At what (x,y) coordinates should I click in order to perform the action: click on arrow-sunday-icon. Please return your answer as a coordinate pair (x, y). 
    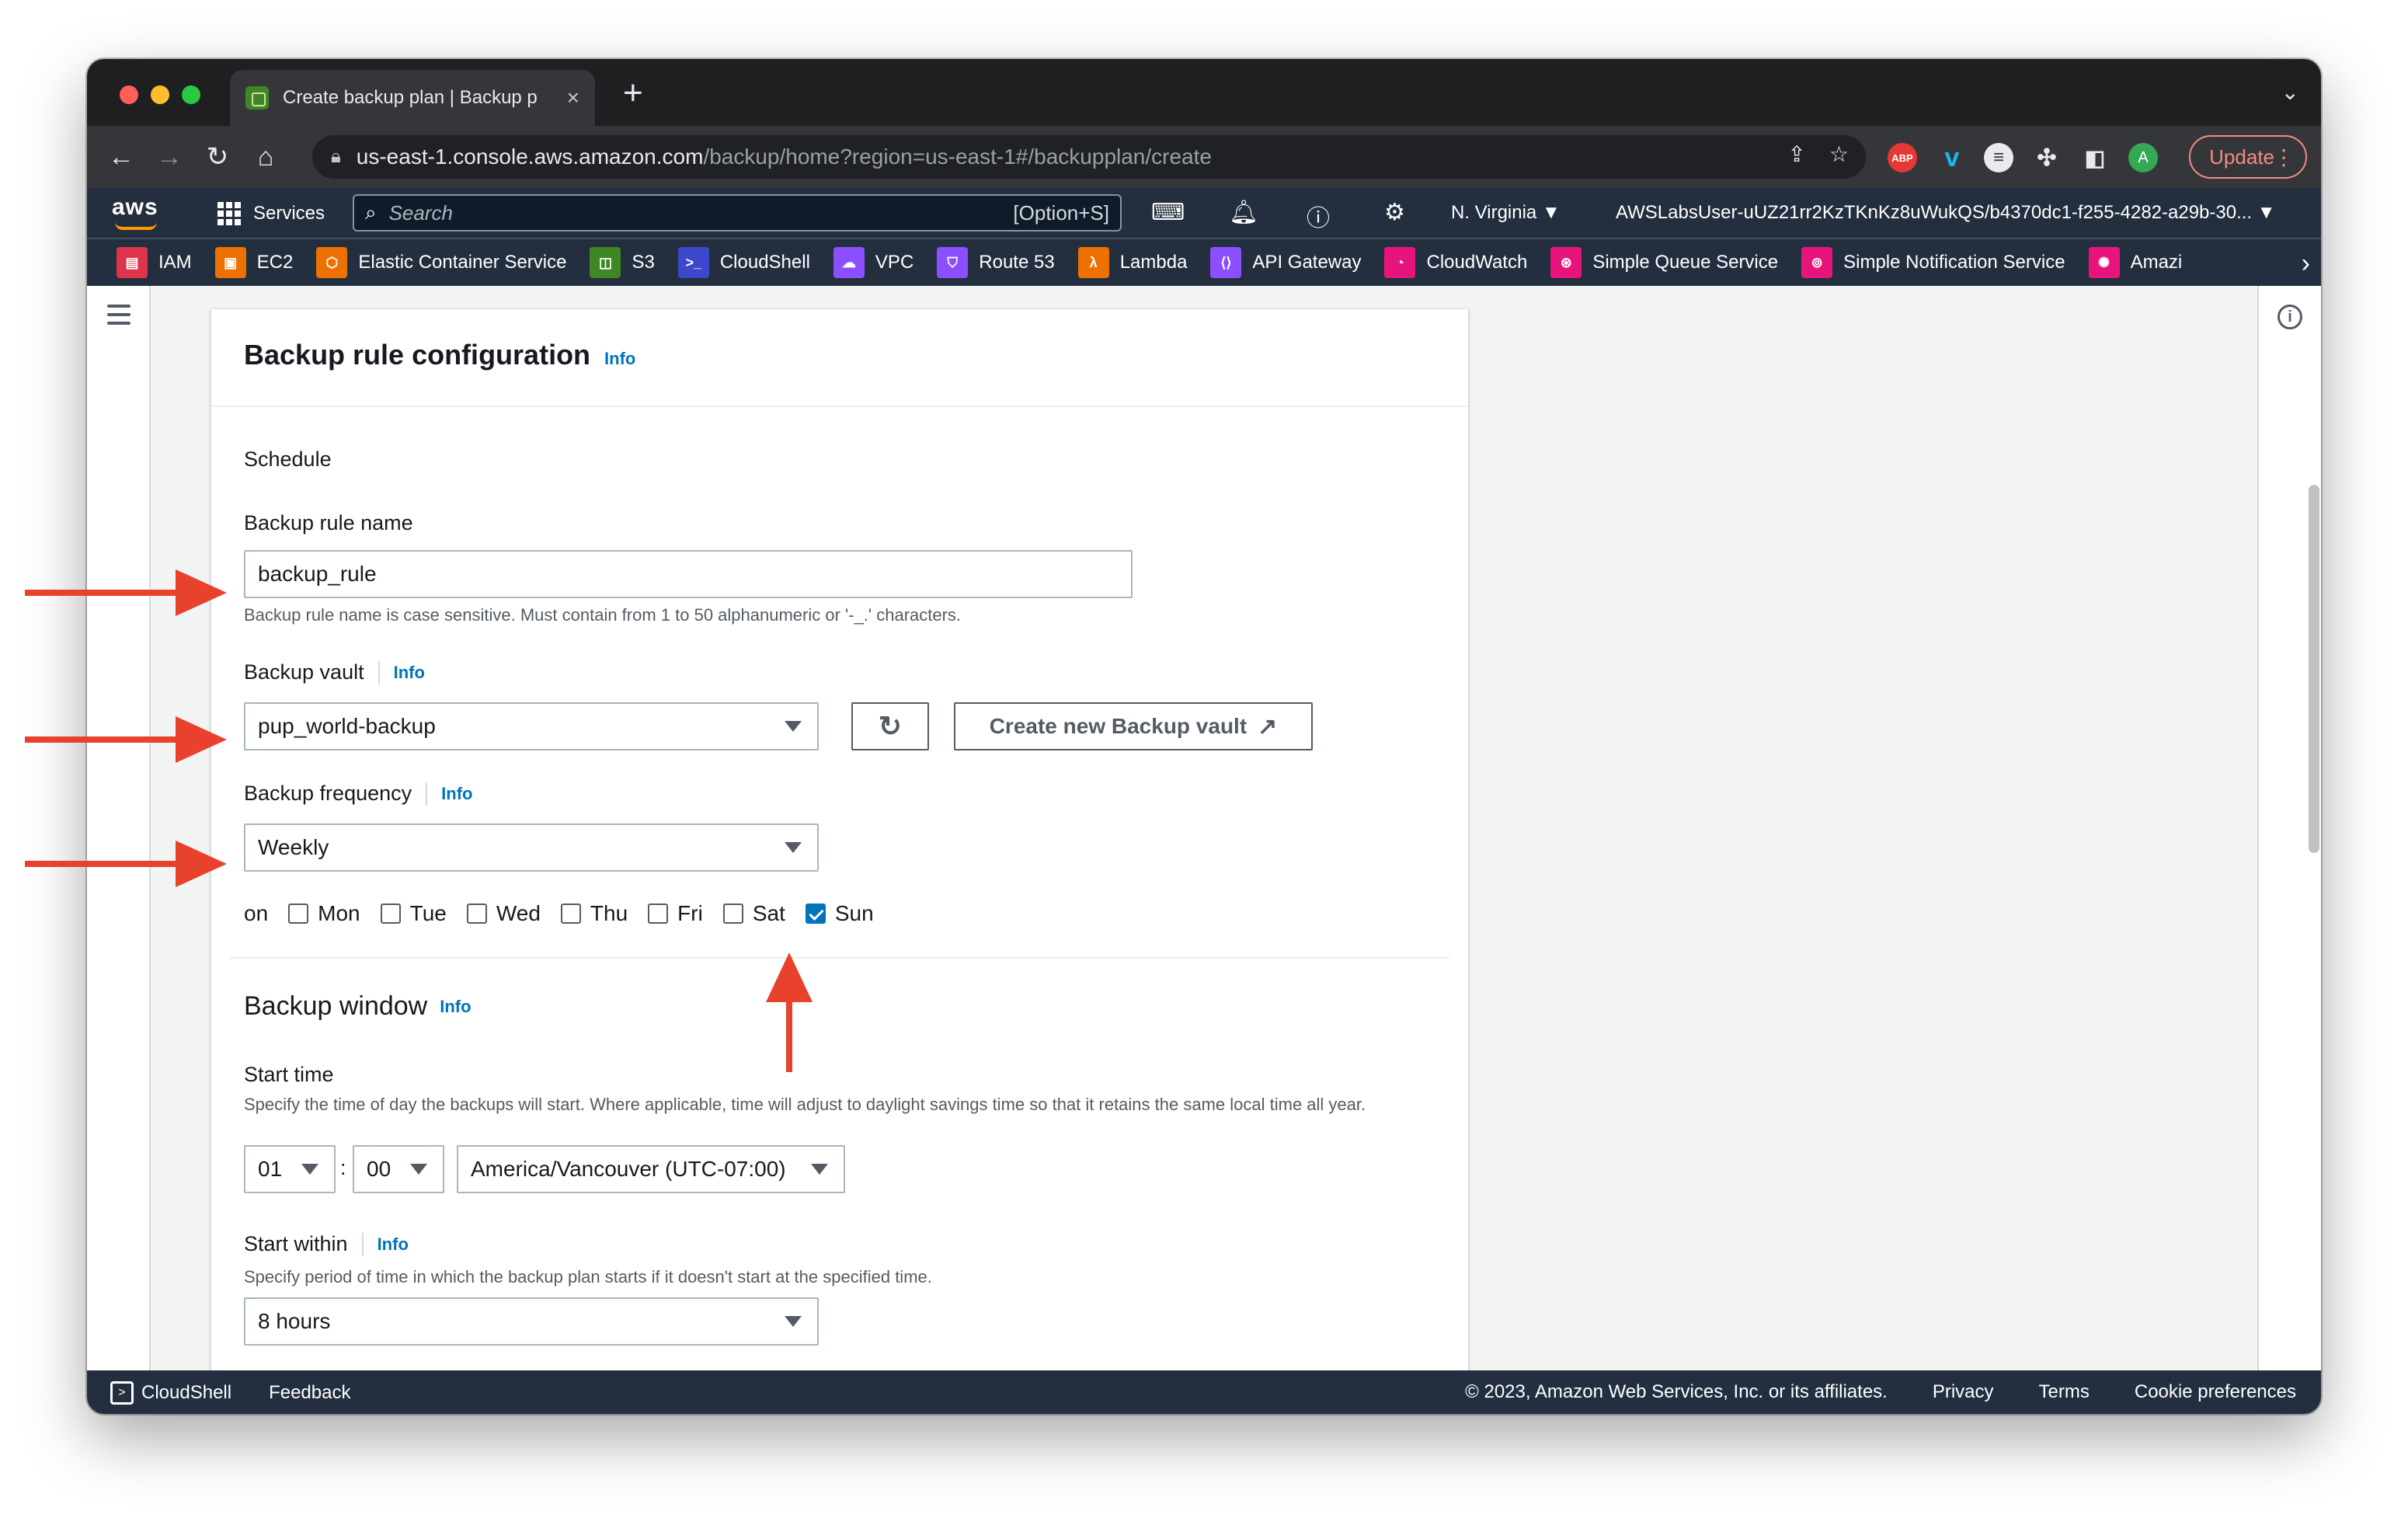
    Looking at the image, I should click on (789, 1012).